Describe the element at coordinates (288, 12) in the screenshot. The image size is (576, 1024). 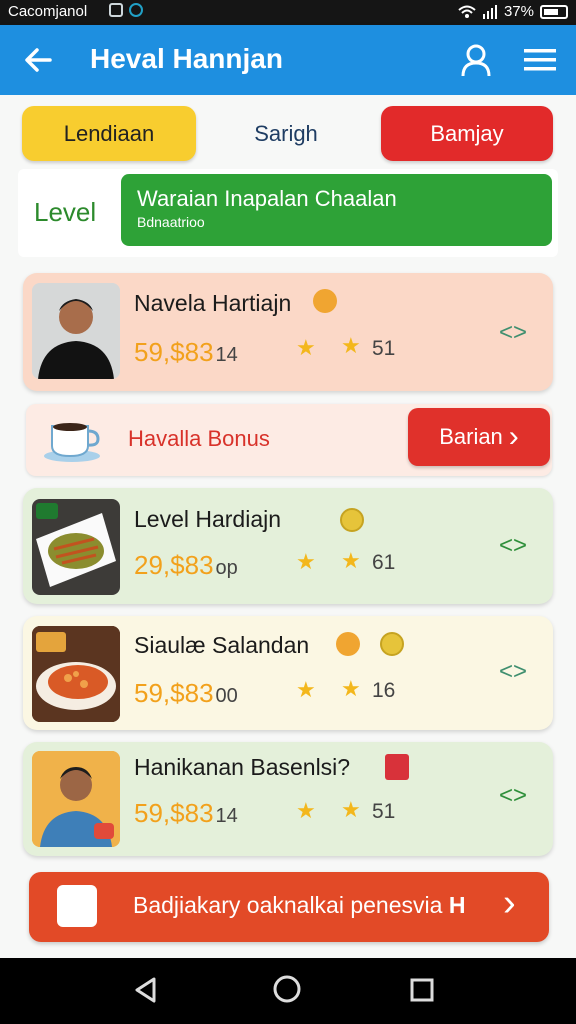
I see `status-bar: Cacomjanol 37%` at that location.